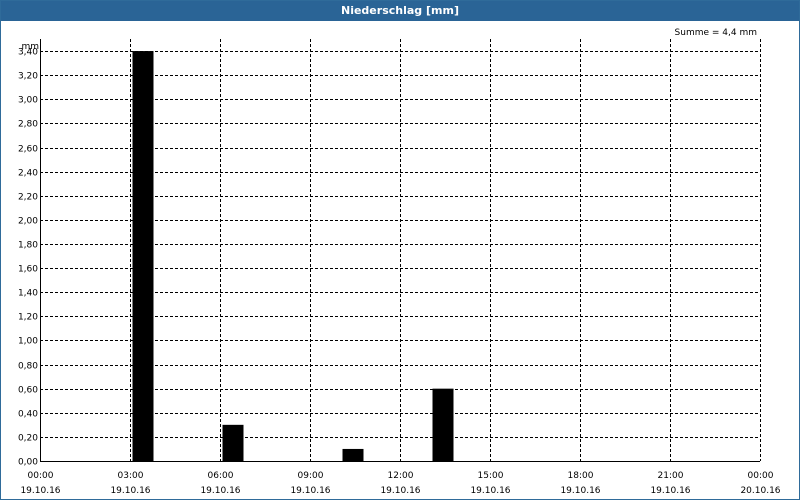  I want to click on sum-label: Summe = 4,4 mm, so click(716, 33).